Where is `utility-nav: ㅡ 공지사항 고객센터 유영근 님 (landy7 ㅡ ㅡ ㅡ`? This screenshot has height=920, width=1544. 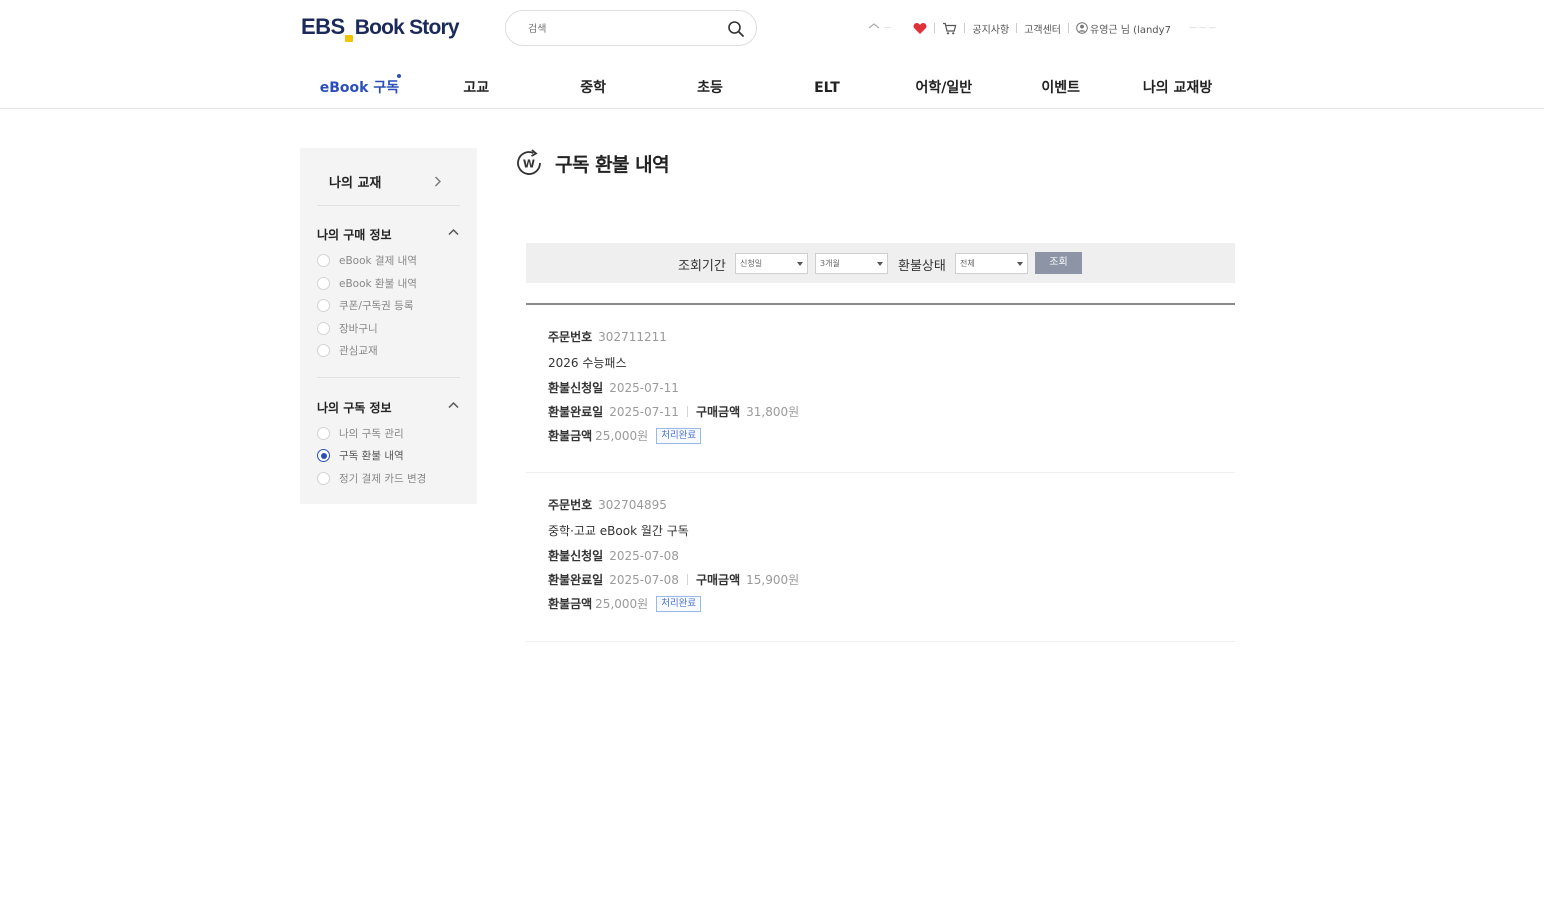
utility-nav: ㅡ 공지사항 고객센터 유영근 님 (landy7 ㅡ ㅡ ㅡ is located at coordinates (1042, 28).